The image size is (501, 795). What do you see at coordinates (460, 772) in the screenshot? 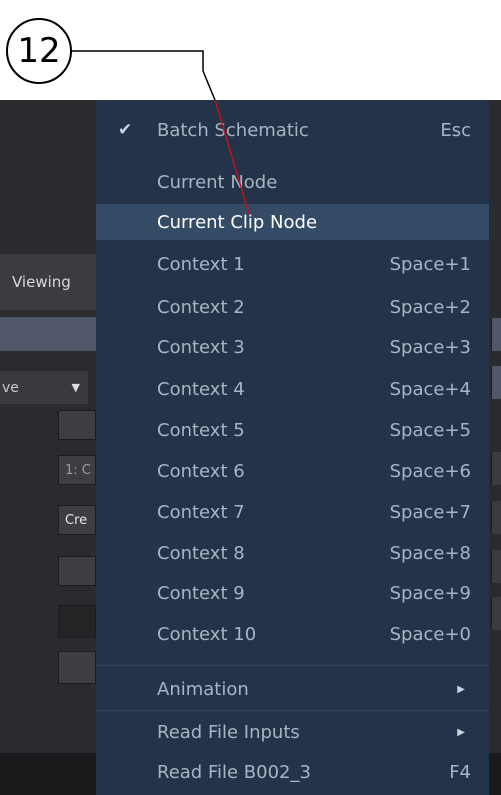
I see `menu-item-shortcut: F4` at bounding box center [460, 772].